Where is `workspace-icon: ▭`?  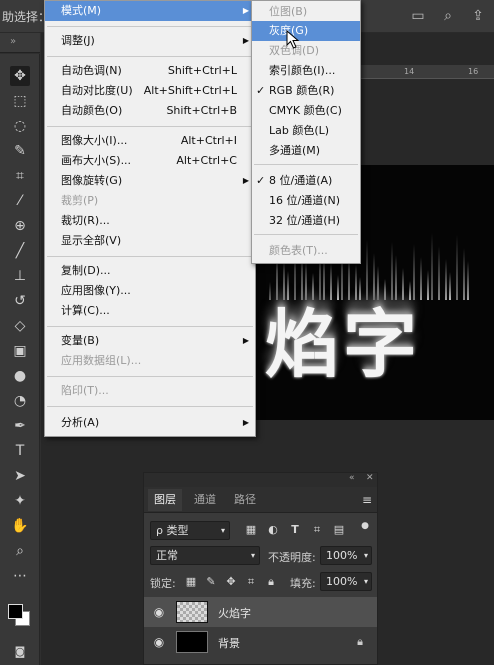 workspace-icon: ▭ is located at coordinates (418, 16).